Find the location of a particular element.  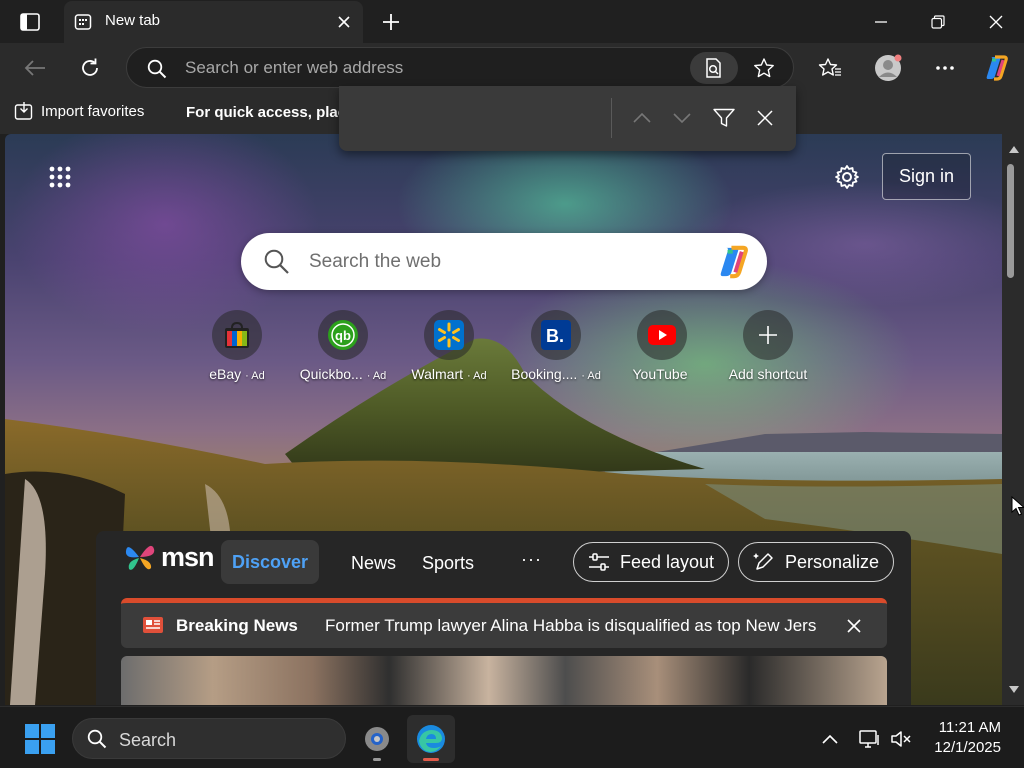

shortcut-tile is located at coordinates (237, 335).